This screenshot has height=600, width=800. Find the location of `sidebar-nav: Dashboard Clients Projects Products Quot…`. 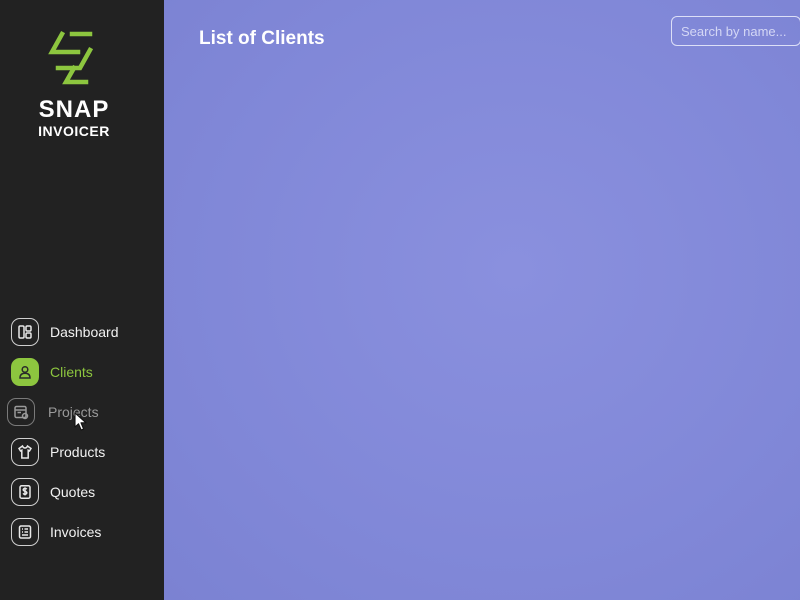

sidebar-nav: Dashboard Clients Projects Products Quot… is located at coordinates (82, 432).